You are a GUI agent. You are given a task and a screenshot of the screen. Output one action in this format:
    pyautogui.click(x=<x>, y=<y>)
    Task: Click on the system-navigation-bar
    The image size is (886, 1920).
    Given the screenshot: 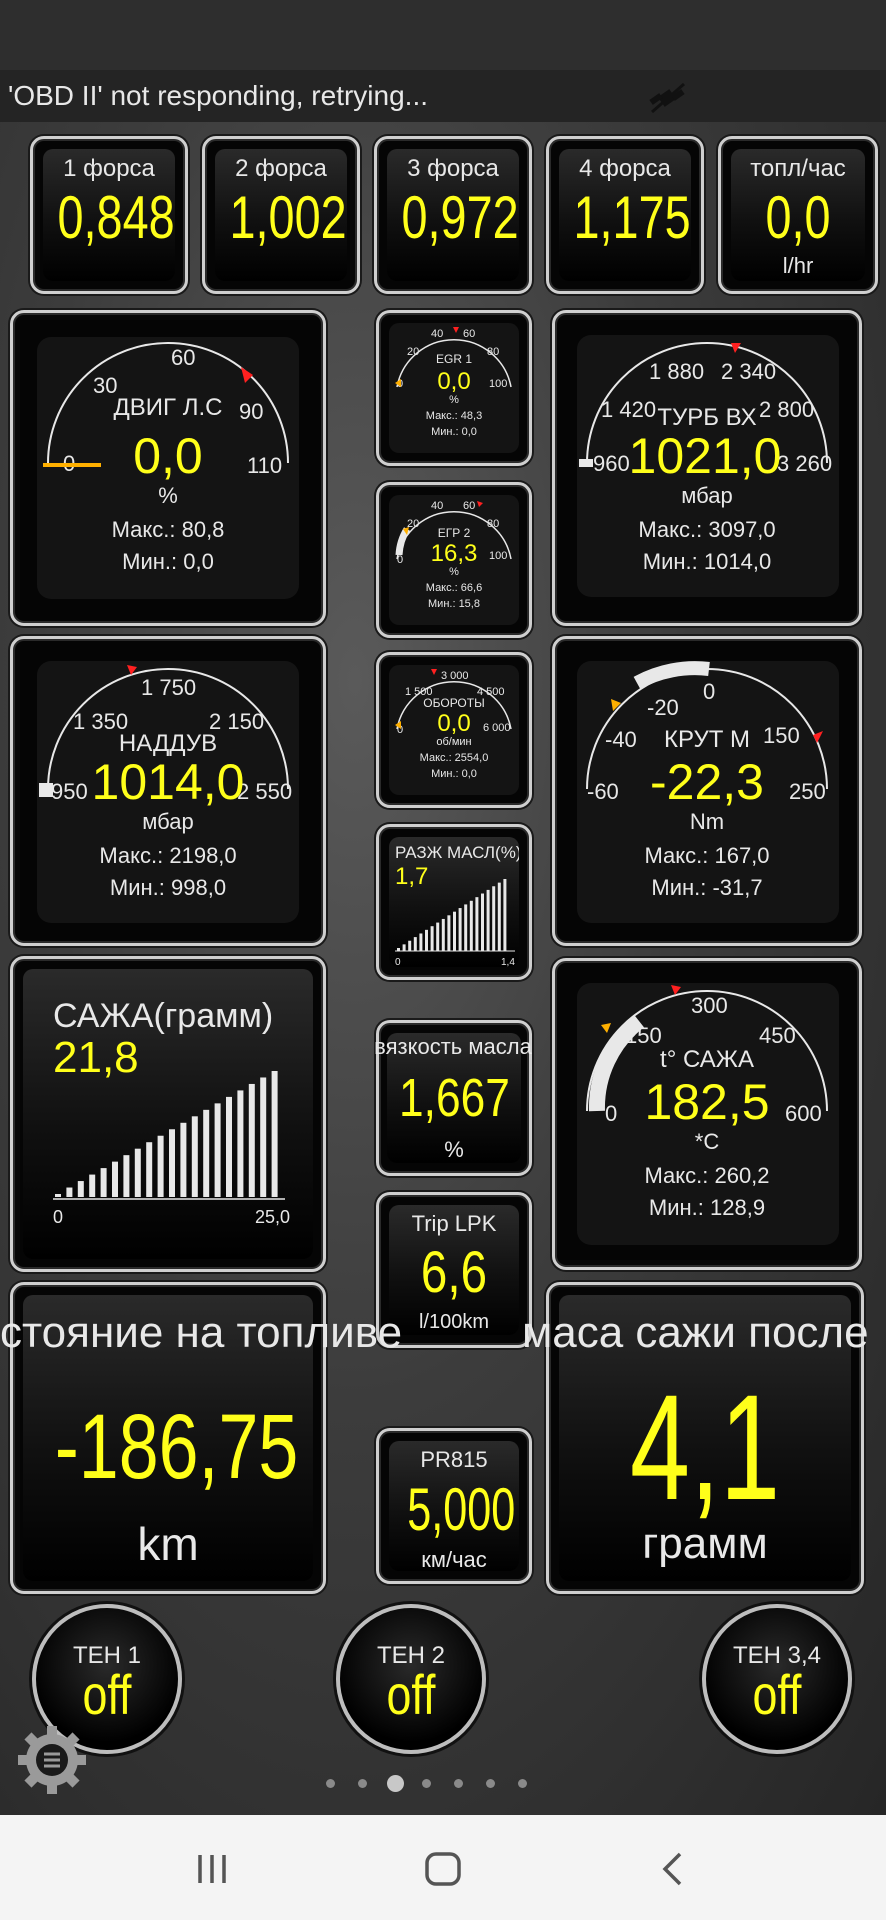 What is the action you would take?
    pyautogui.click(x=443, y=1867)
    